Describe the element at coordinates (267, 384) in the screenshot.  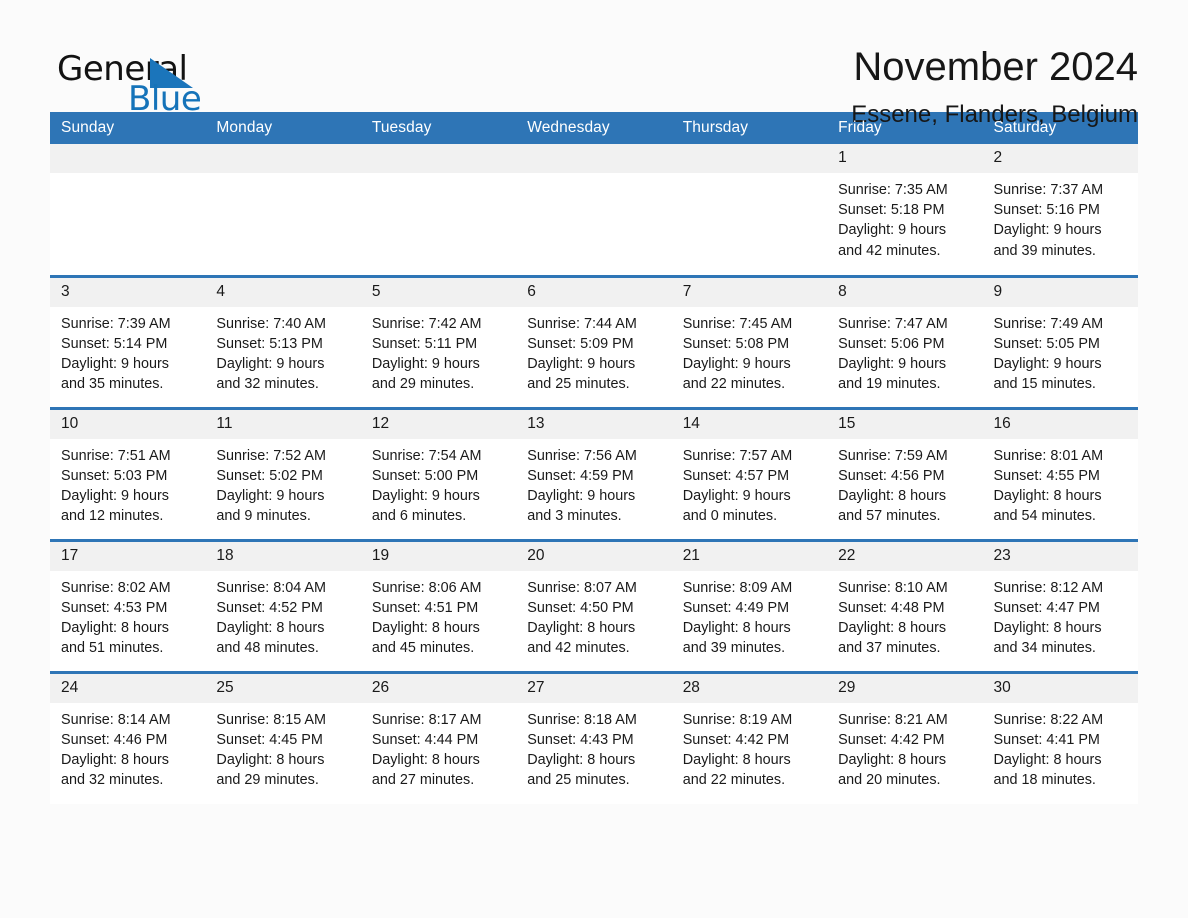
I see `daylight-line2-text: and 32 minutes.` at that location.